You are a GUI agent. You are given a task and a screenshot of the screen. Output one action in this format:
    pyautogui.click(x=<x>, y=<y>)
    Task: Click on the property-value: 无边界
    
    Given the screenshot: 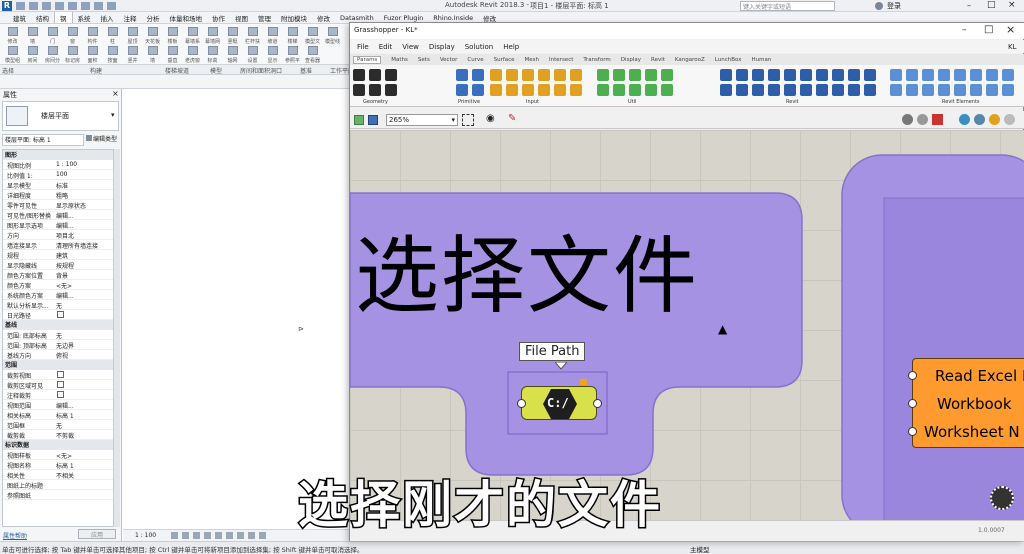 What is the action you would take?
    pyautogui.click(x=84, y=345)
    